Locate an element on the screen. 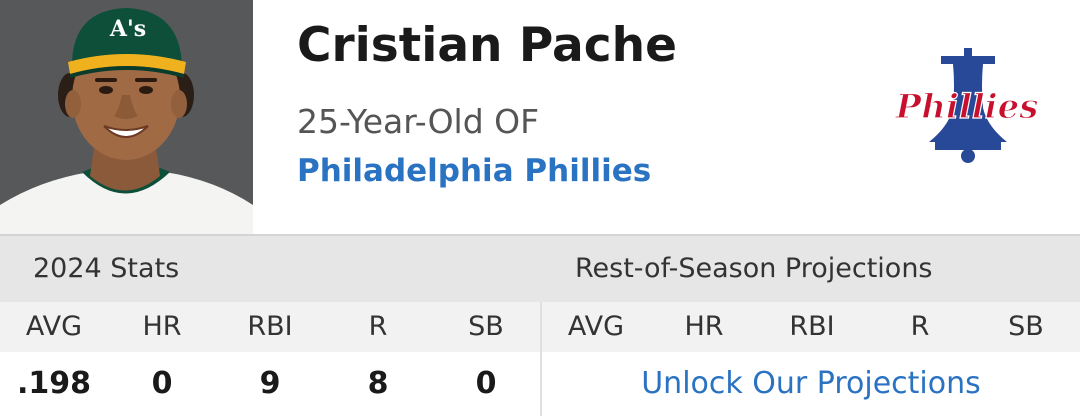 Image resolution: width=1080 pixels, height=416 pixels. stat-value-r: 8 is located at coordinates (378, 383).